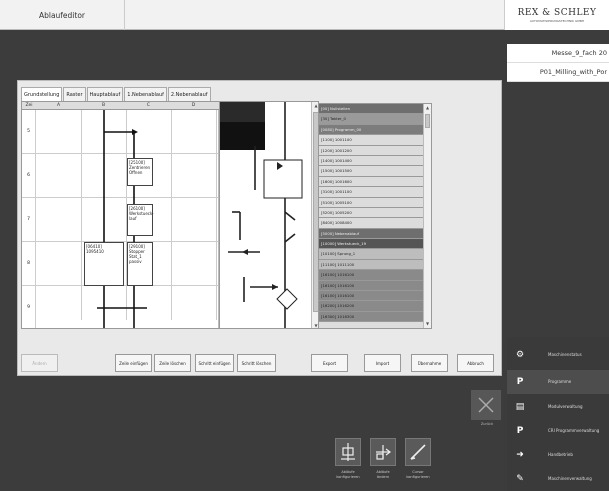 The image size is (609, 491). What do you see at coordinates (520, 431) in the screenshot?
I see `prog-manage-icon: P` at bounding box center [520, 431].